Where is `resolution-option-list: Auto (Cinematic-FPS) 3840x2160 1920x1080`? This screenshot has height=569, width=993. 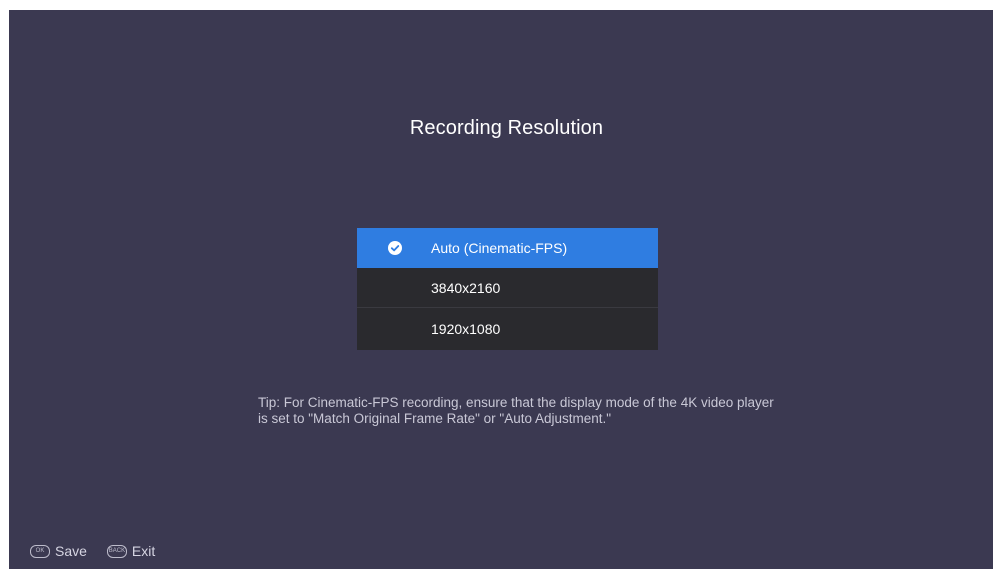
resolution-option-list: Auto (Cinematic-FPS) 3840x2160 1920x1080 is located at coordinates (507, 289).